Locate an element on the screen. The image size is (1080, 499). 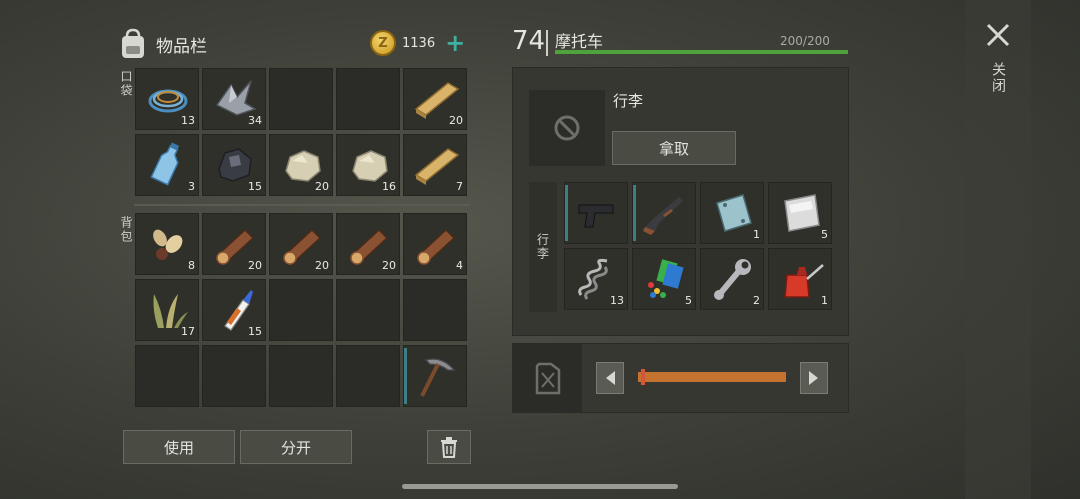
backpack-label: 背包 is located at coordinates (126, 230).